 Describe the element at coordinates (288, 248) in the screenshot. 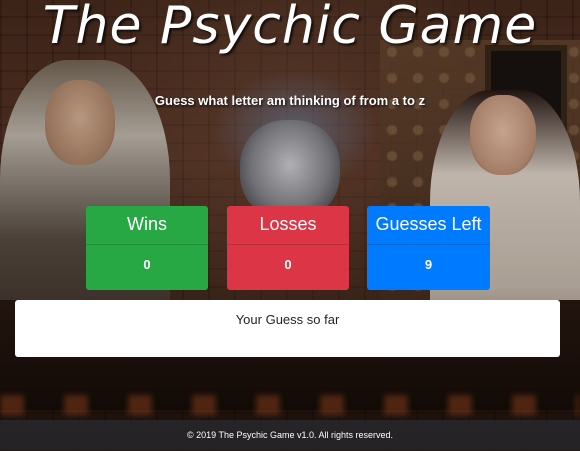

I see `losses-card: Losses 0` at that location.